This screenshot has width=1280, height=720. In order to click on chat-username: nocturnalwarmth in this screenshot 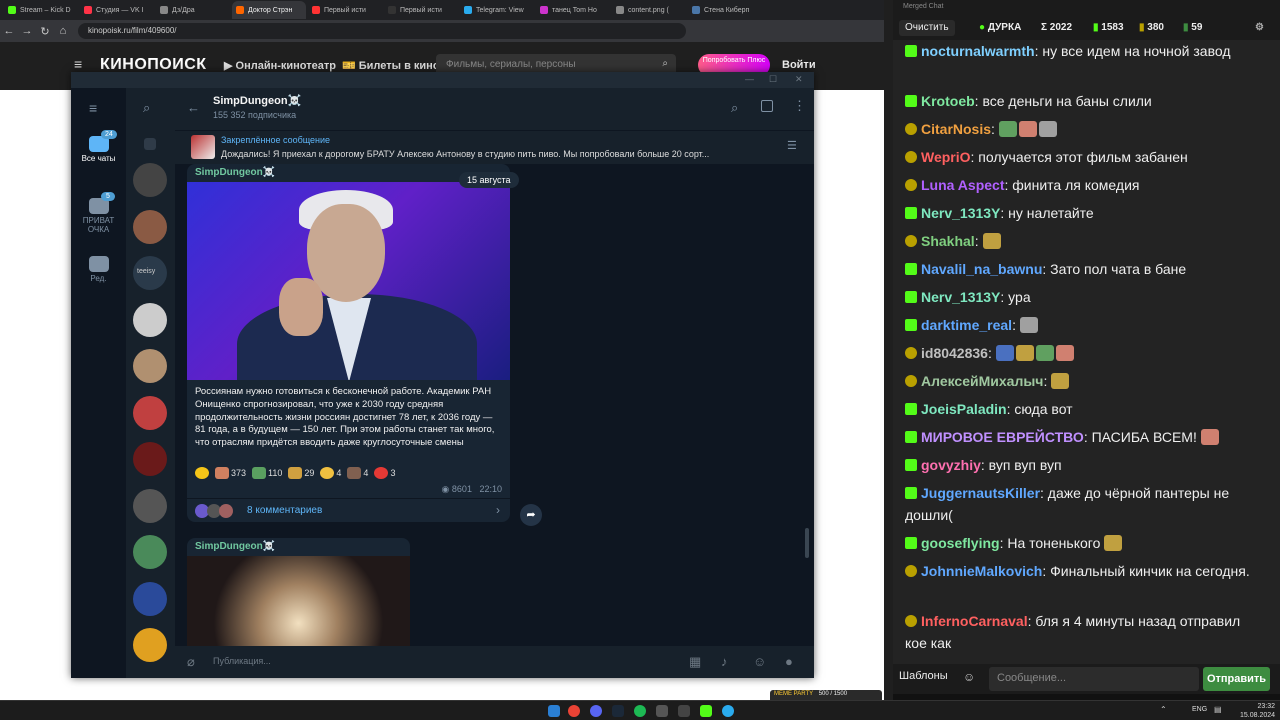, I will do `click(978, 51)`.